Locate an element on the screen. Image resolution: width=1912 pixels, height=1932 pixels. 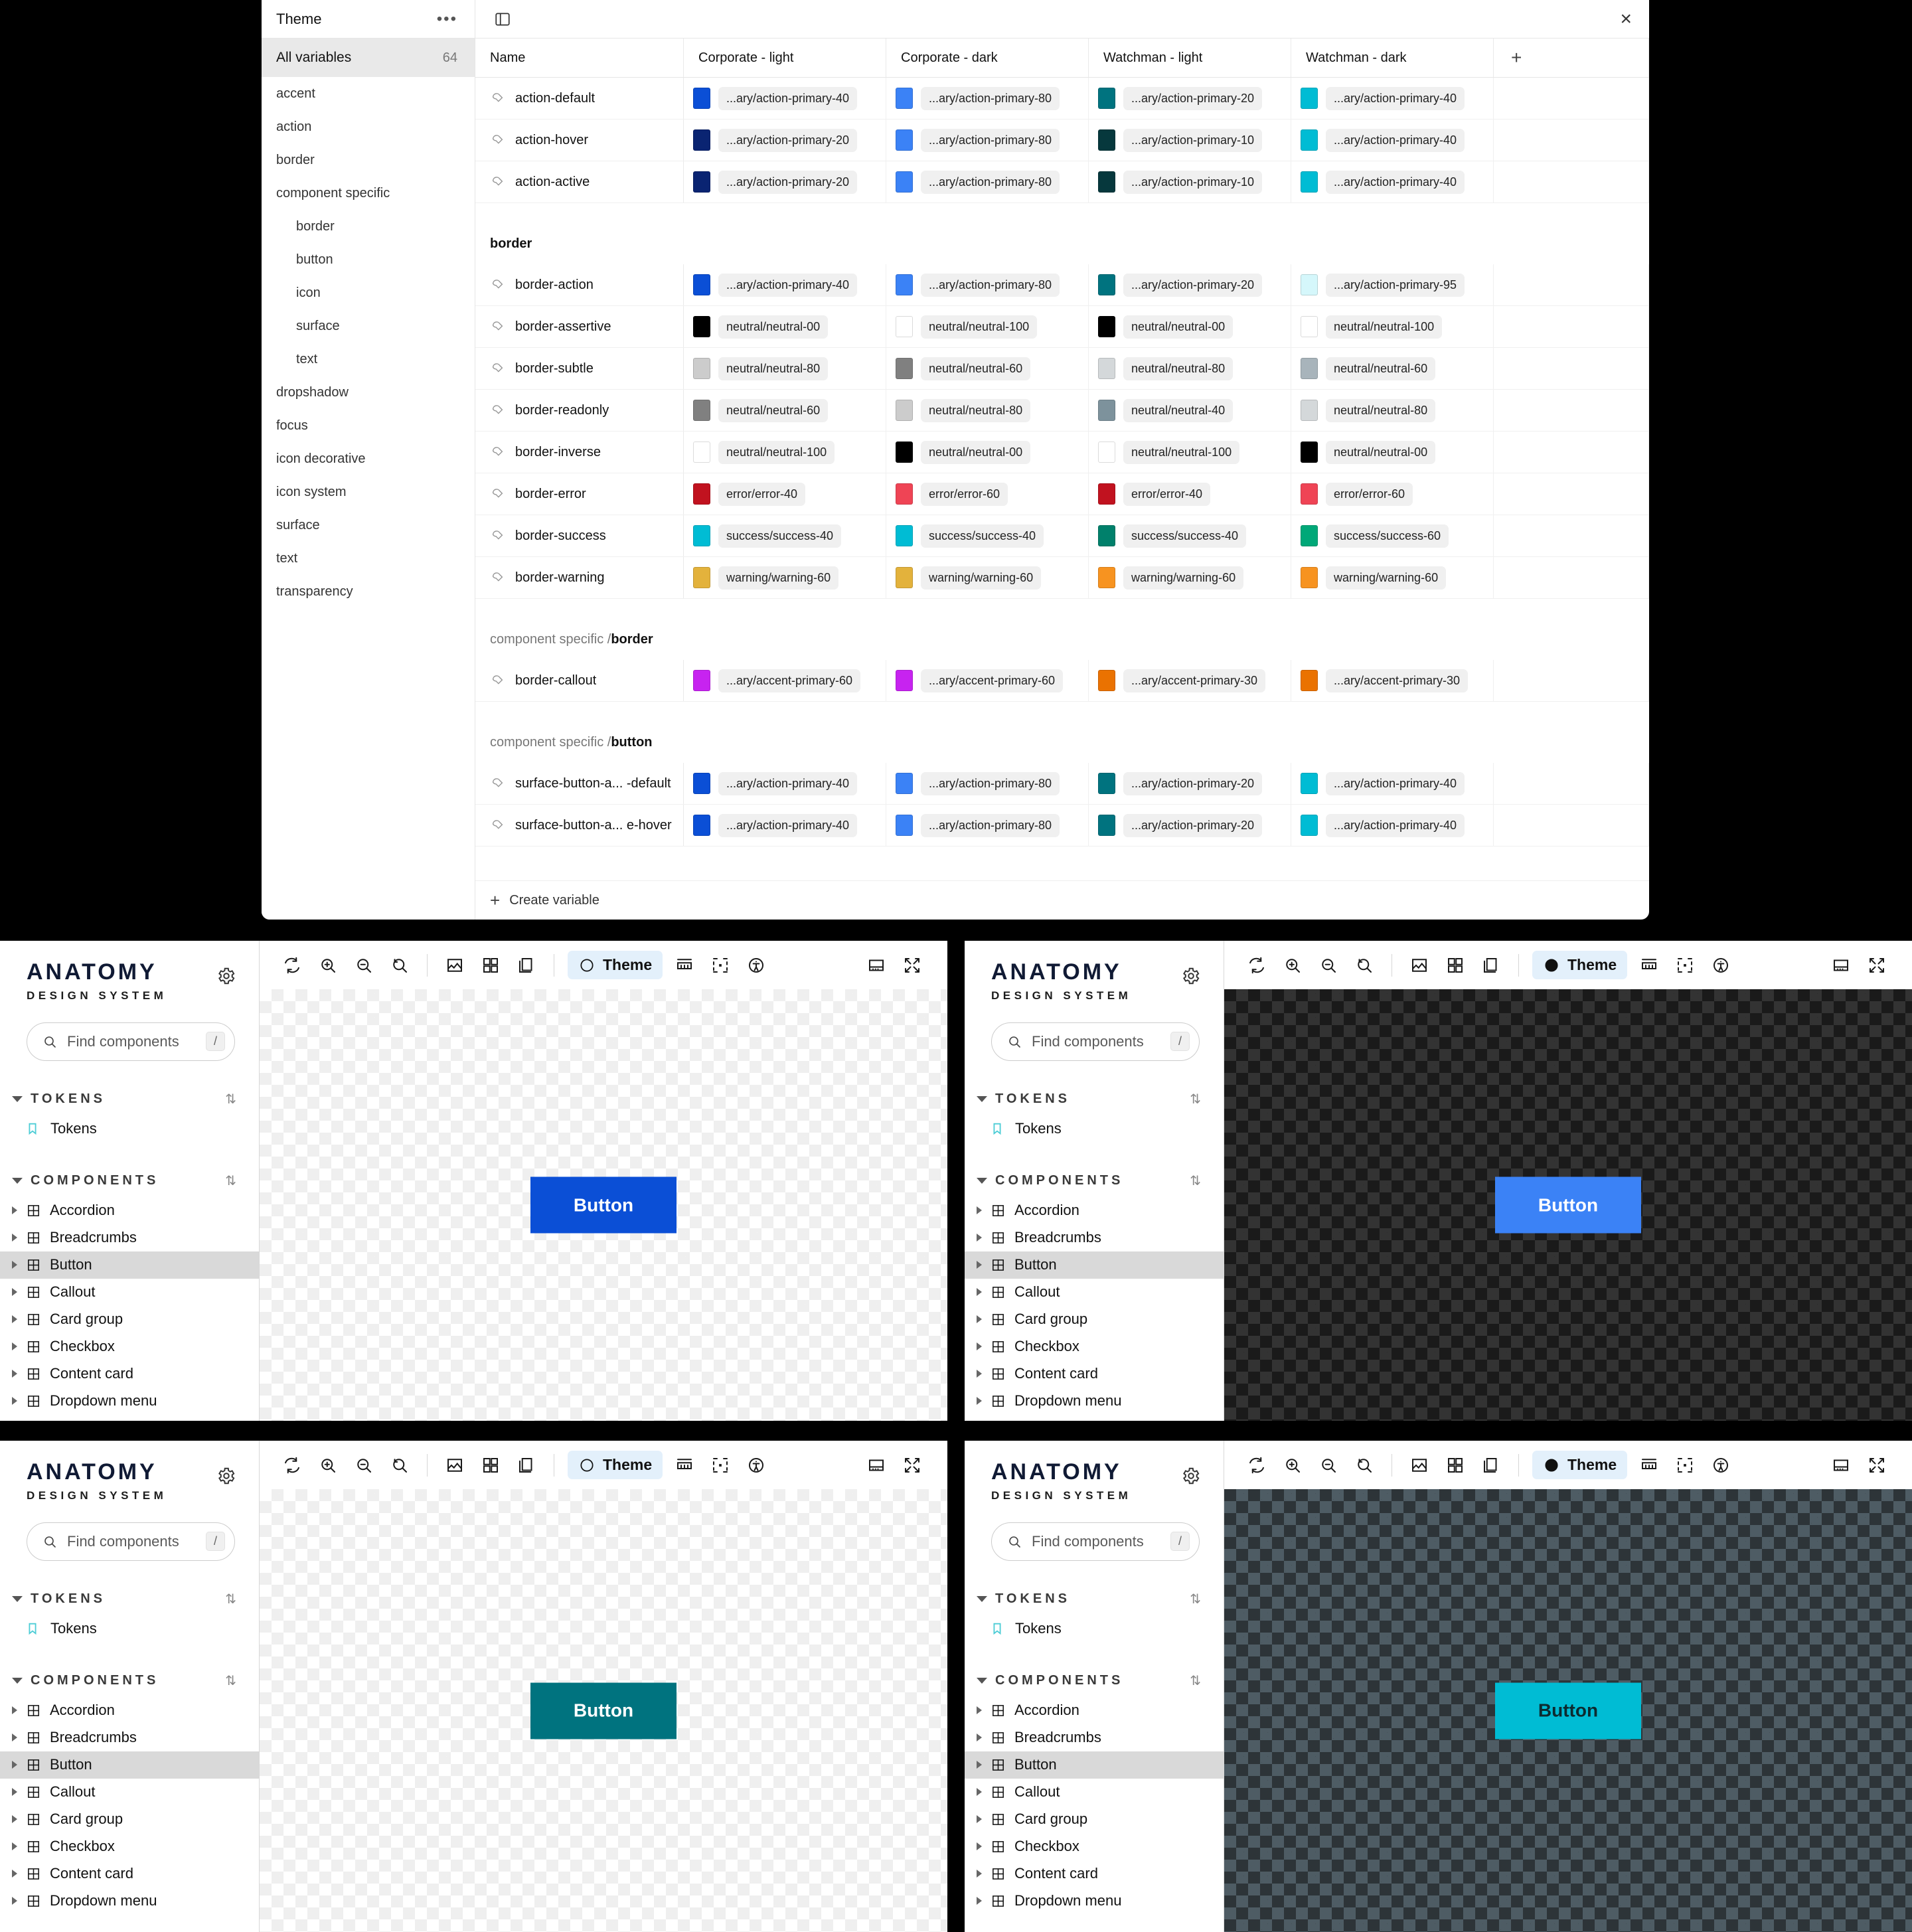
variable-value-cell: neutral/neutral-100 is located at coordinates (987, 326).